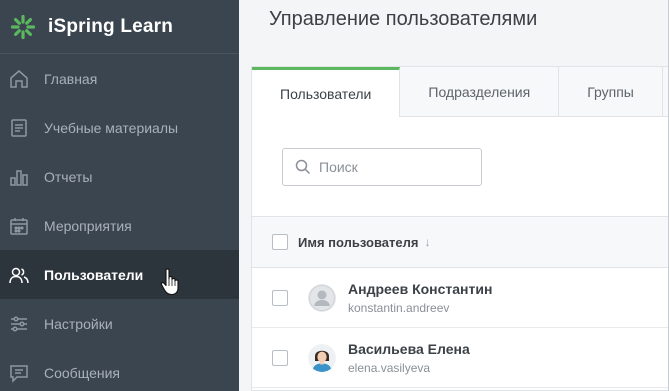  I want to click on tabs: Пользователи Подразделения Группы, so click(460, 92).